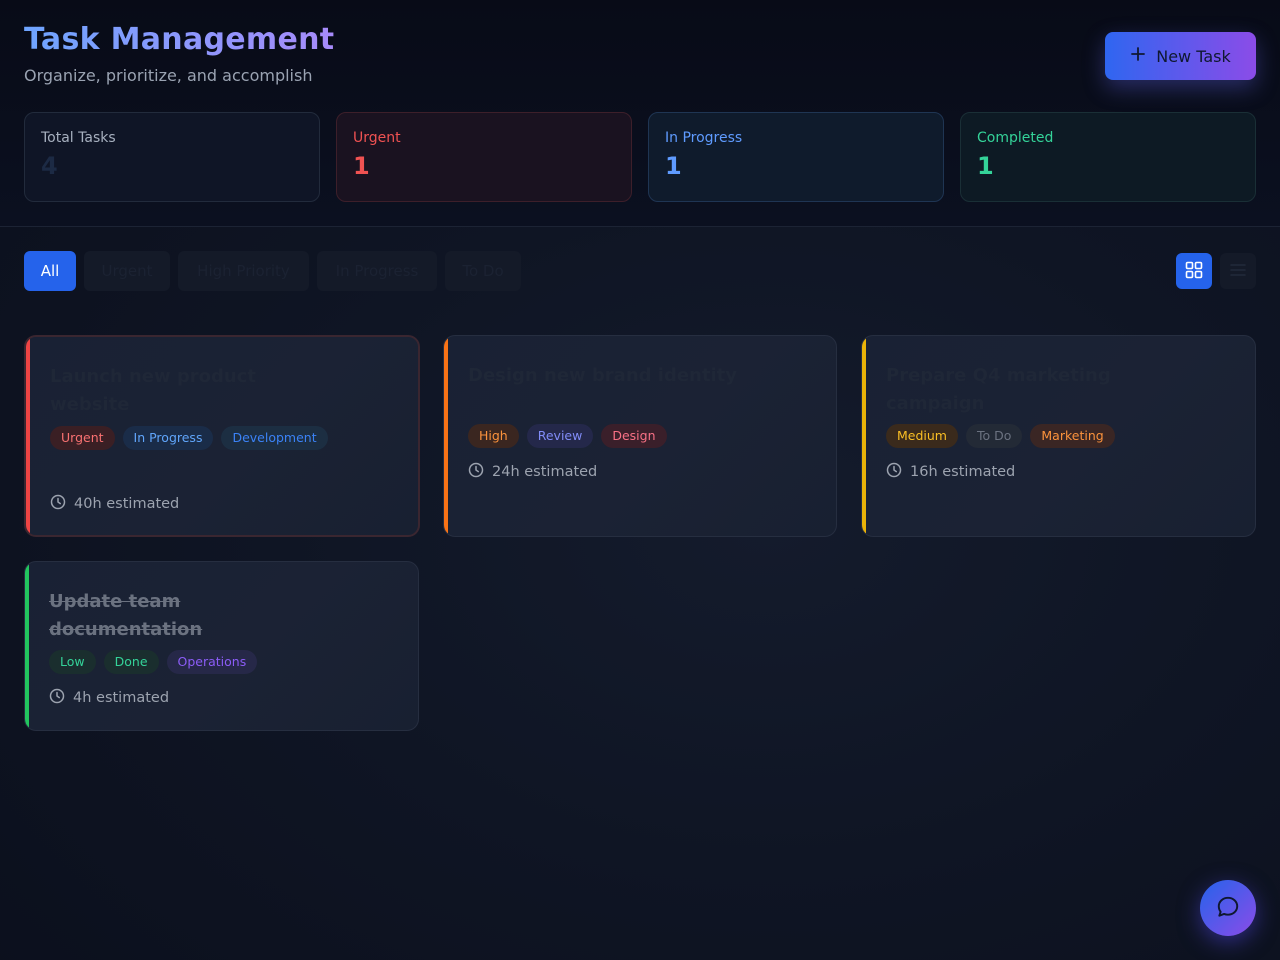 The image size is (1280, 960). I want to click on category-badge: Operations, so click(212, 662).